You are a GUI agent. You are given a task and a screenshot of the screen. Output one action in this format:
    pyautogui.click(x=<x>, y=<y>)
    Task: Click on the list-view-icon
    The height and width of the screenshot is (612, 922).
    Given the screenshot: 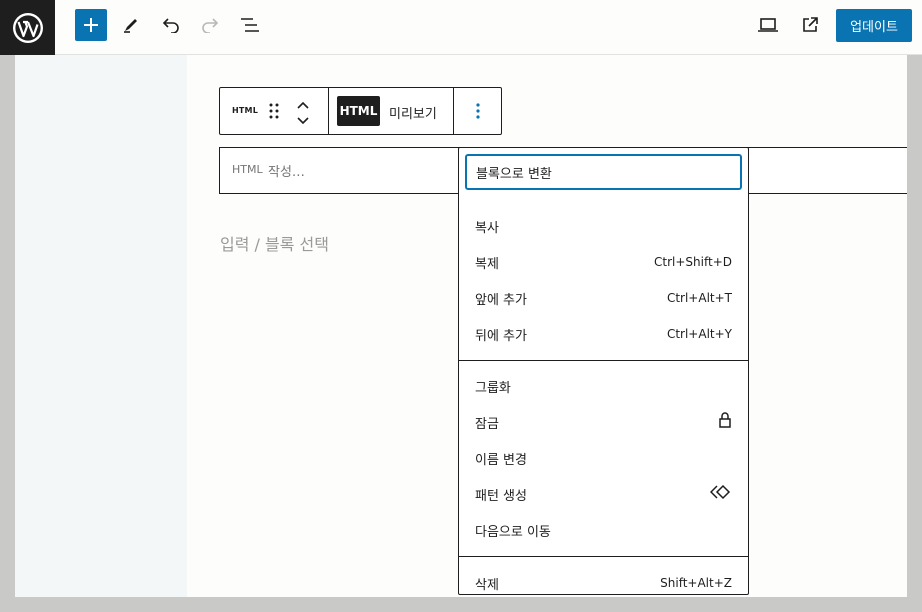 What is the action you would take?
    pyautogui.click(x=250, y=25)
    